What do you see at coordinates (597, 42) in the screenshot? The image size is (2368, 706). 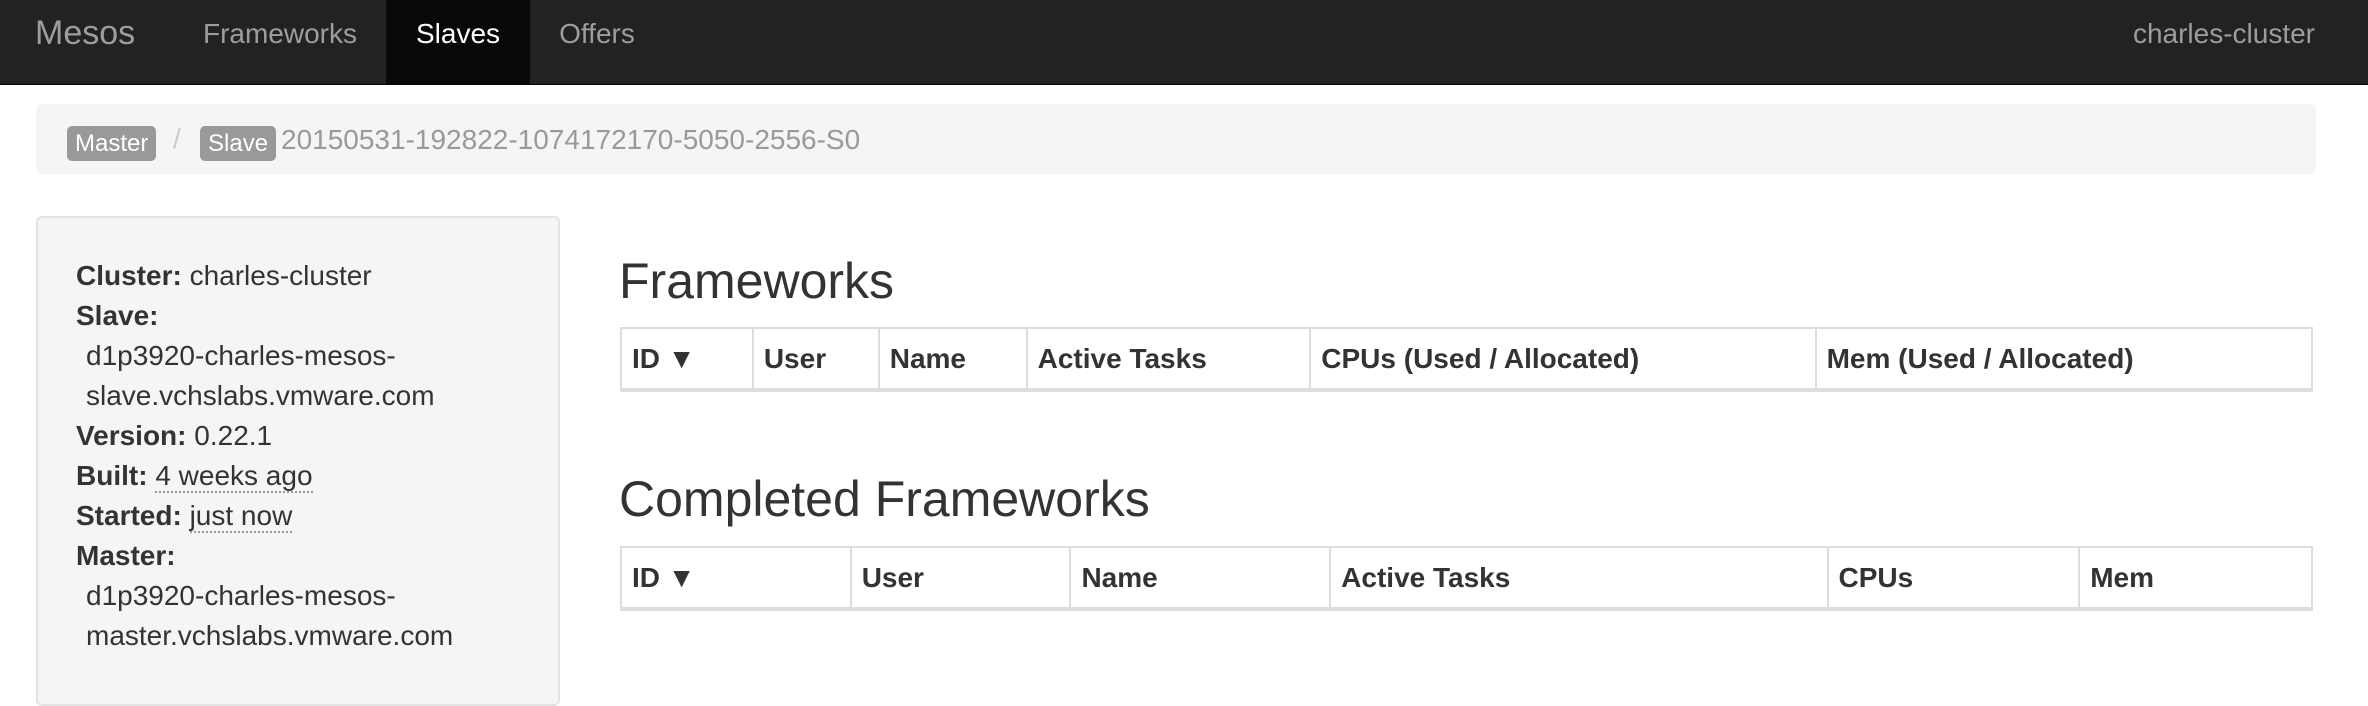 I see `nav-offers: Offers` at bounding box center [597, 42].